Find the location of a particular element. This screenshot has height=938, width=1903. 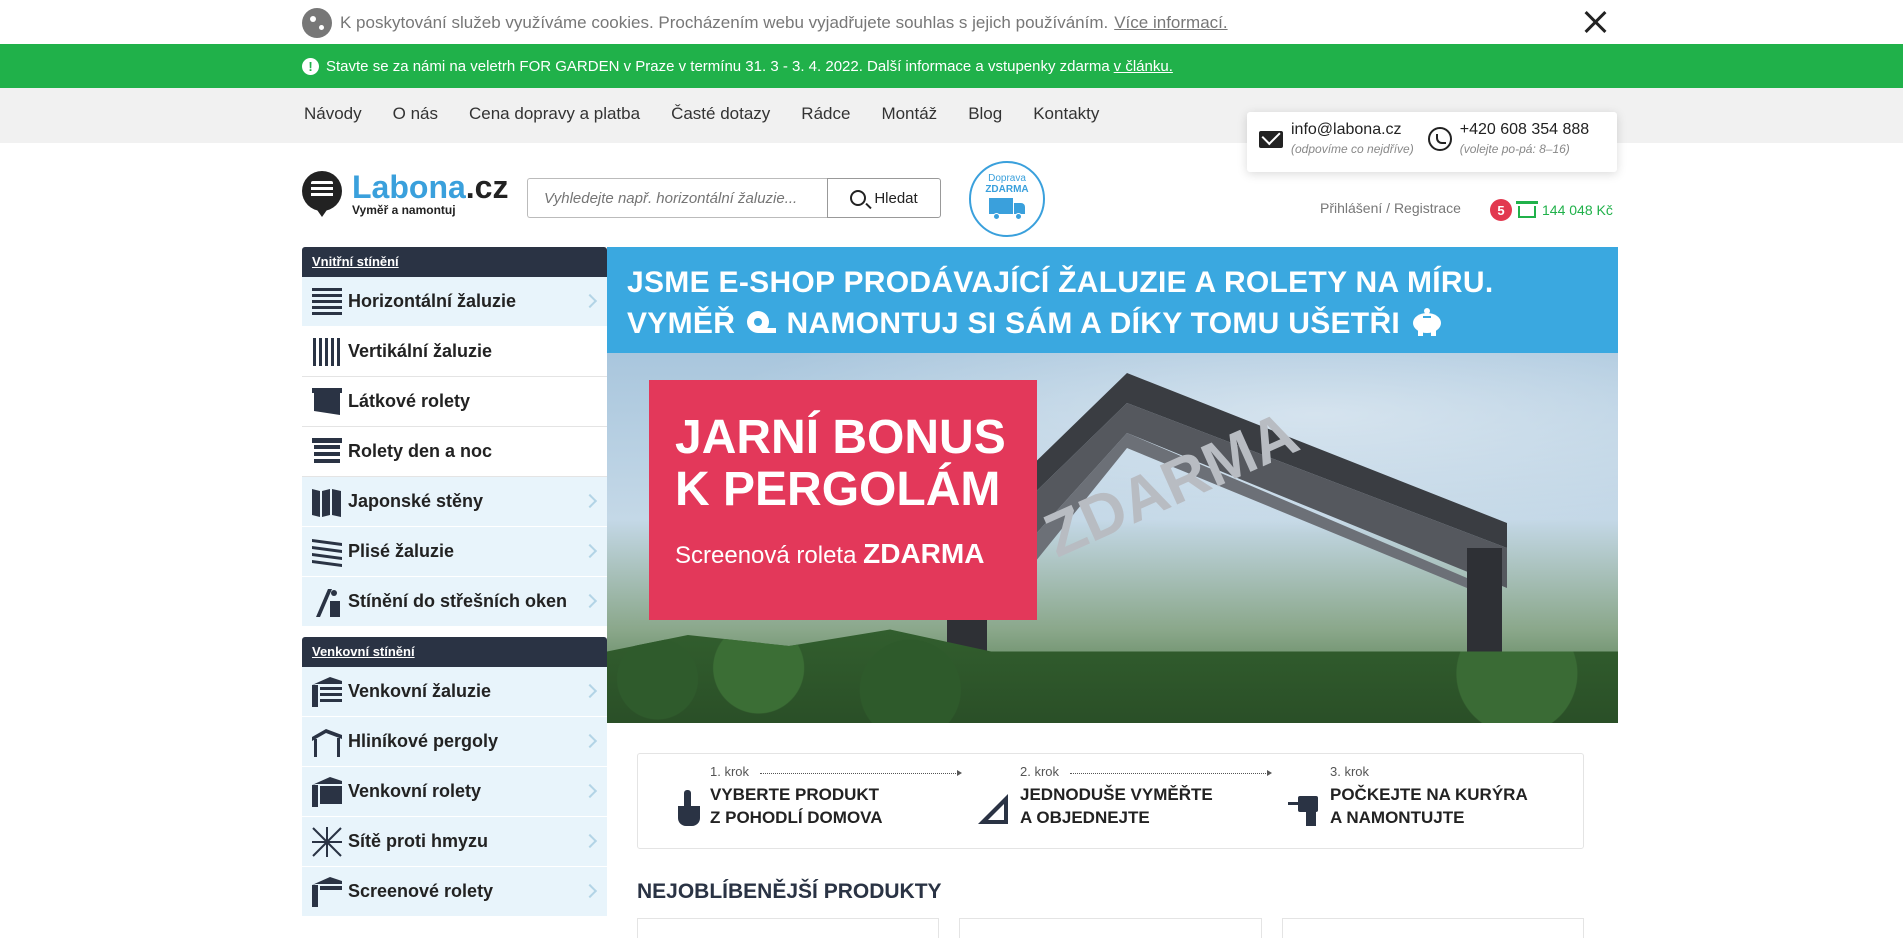

email-address: info@labona.cz is located at coordinates (1346, 129).